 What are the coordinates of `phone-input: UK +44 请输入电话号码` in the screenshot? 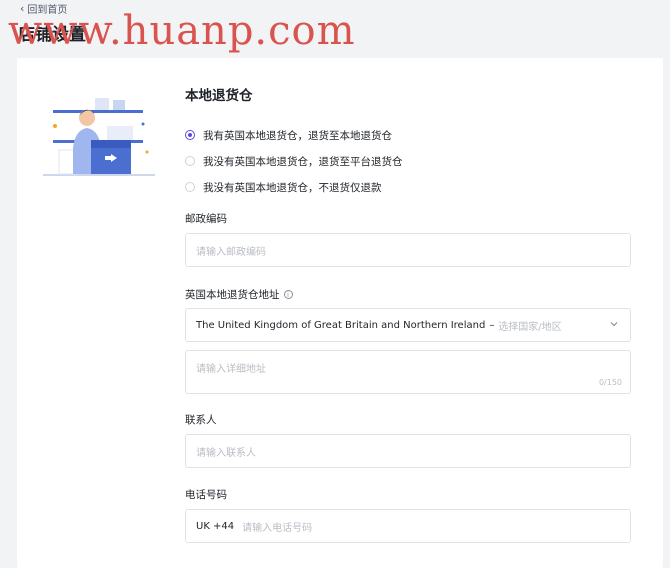 It's located at (408, 526).